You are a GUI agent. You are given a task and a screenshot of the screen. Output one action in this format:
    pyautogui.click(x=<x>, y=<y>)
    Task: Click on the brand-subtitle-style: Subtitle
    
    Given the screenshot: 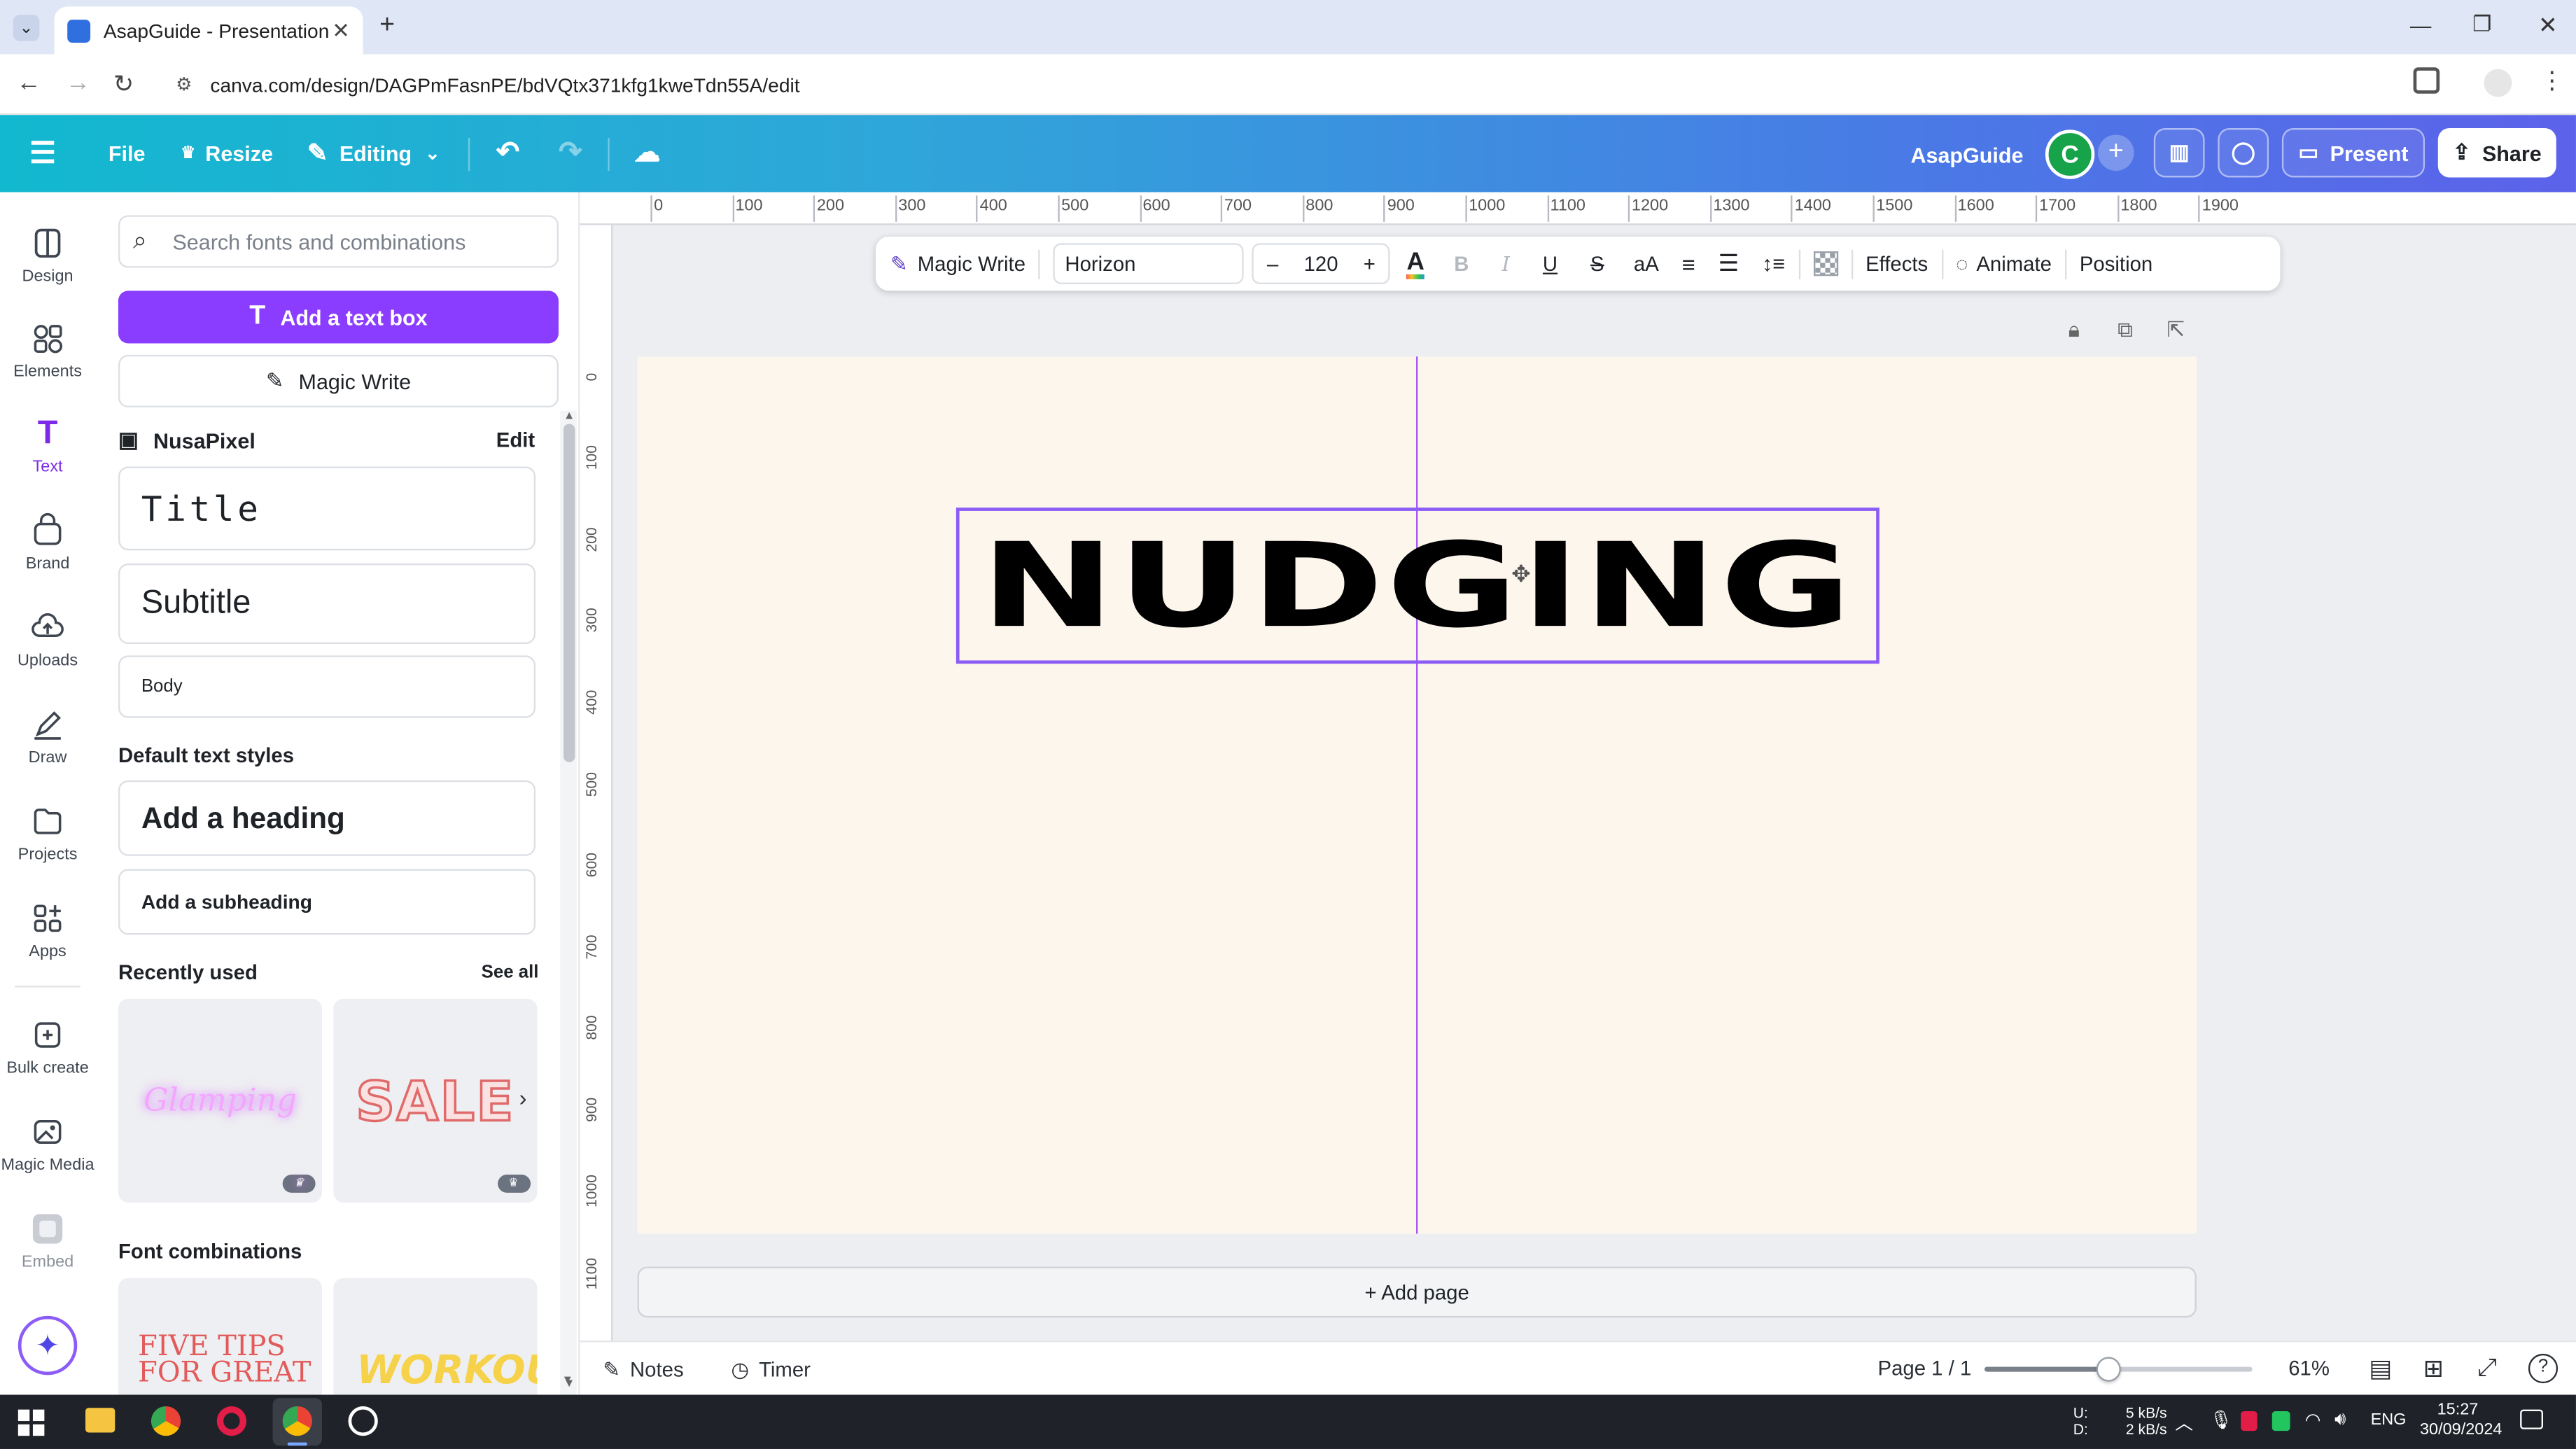 What is the action you would take?
    pyautogui.click(x=327, y=603)
    